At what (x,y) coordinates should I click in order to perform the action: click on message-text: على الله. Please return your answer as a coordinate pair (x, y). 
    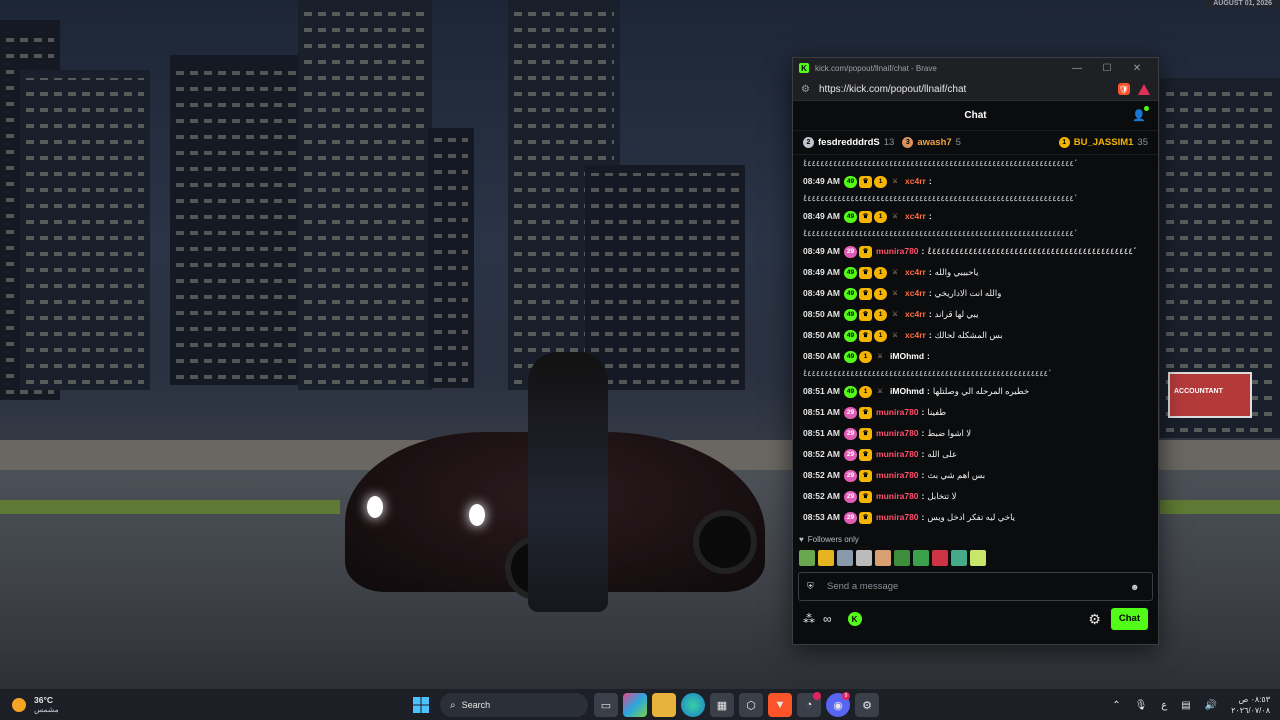
    Looking at the image, I should click on (942, 454).